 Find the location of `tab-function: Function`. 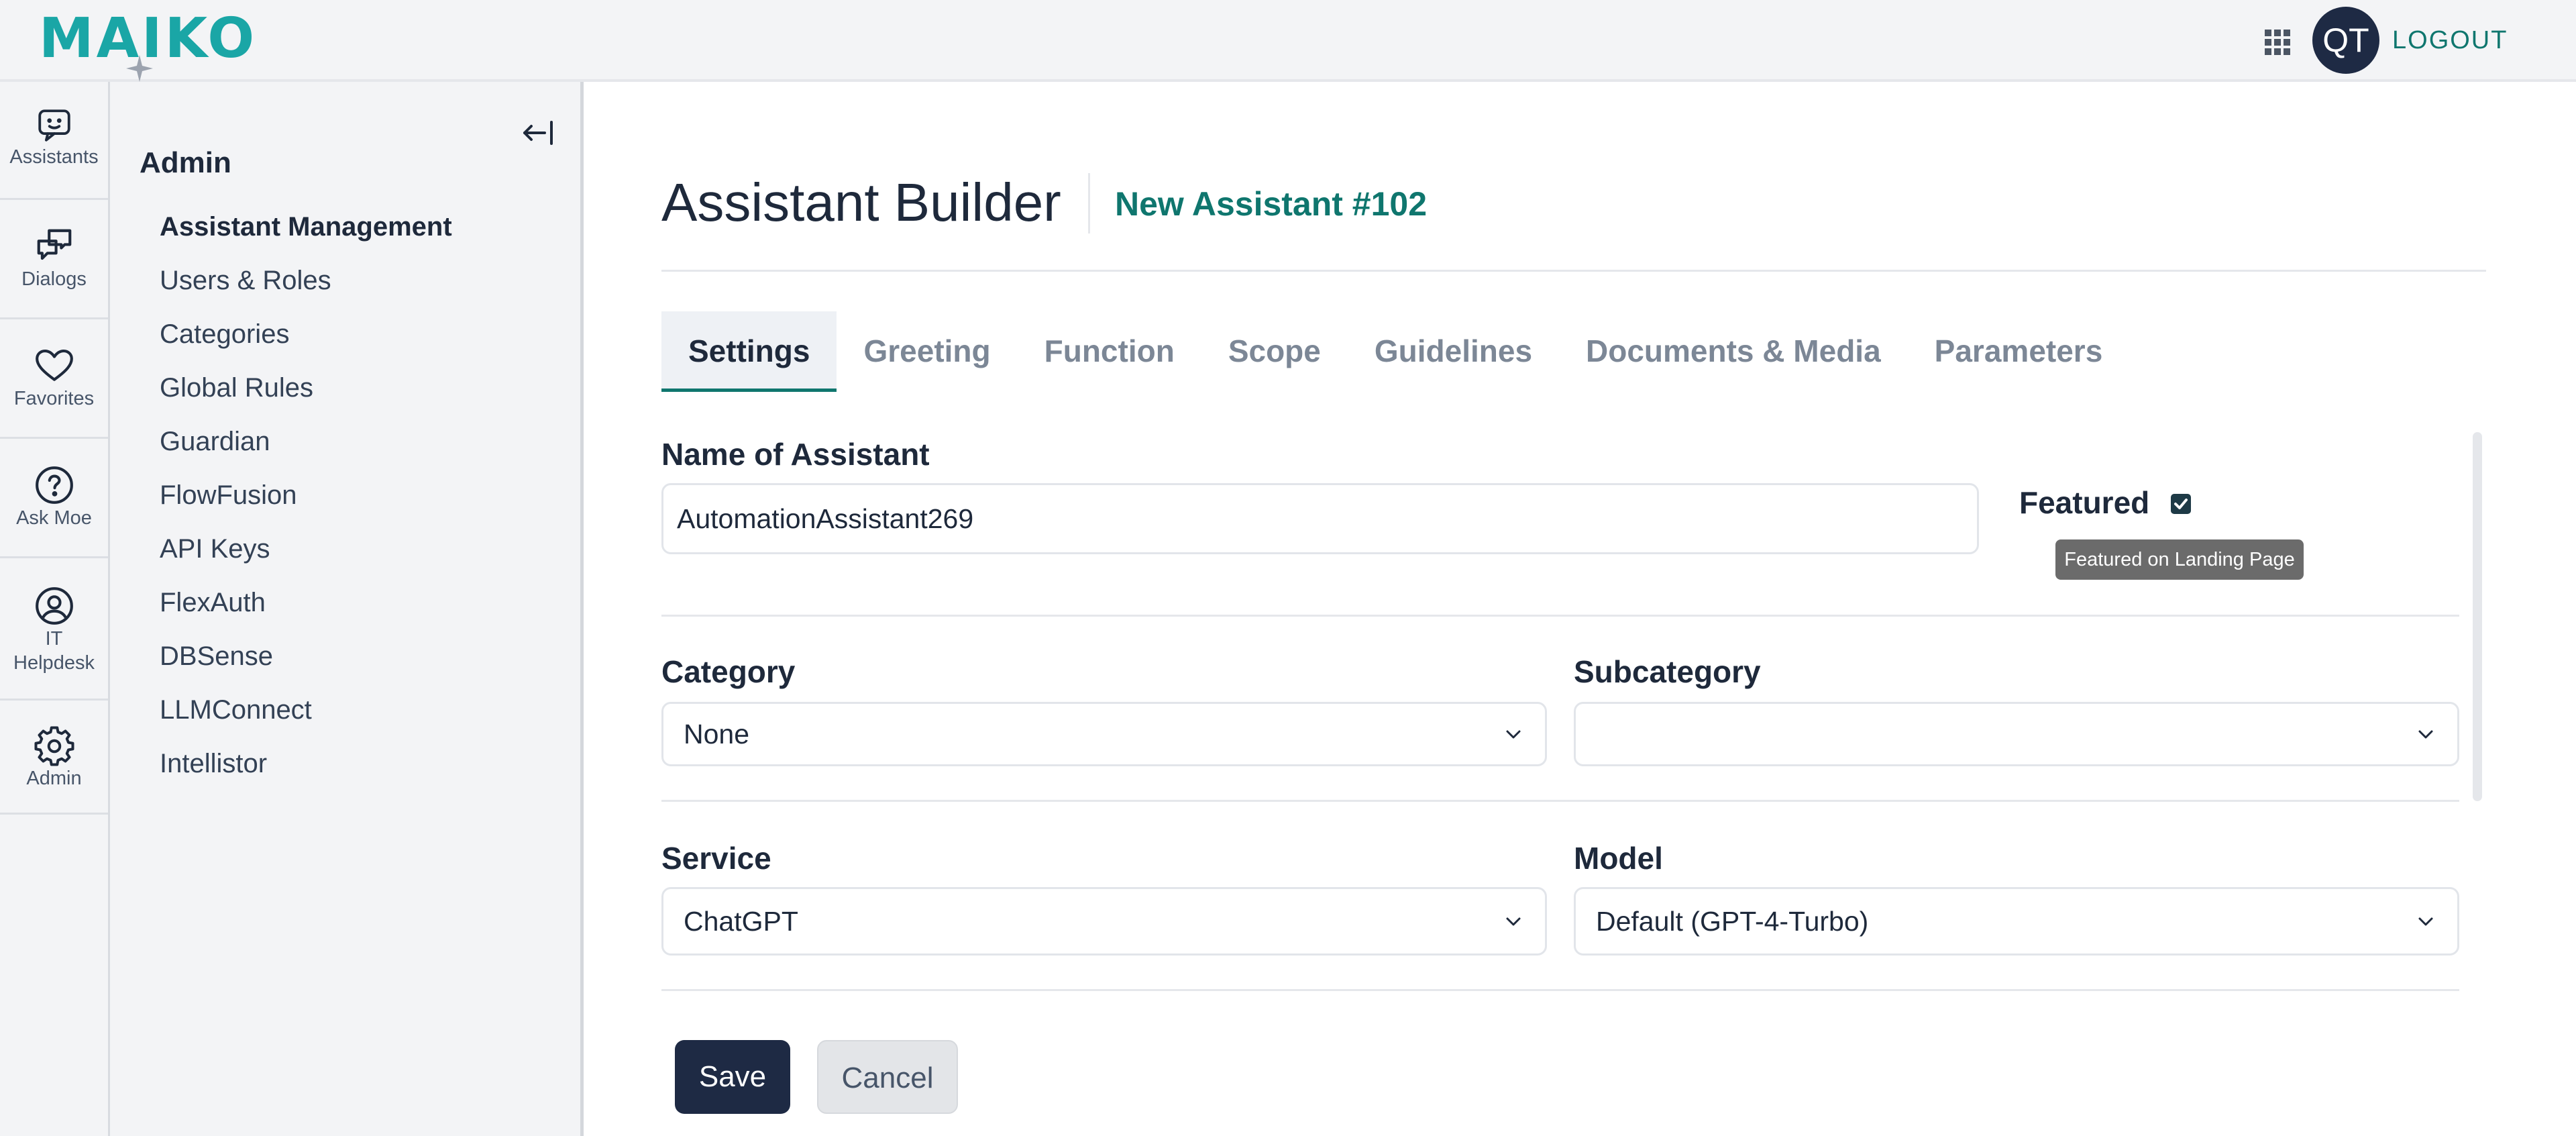

tab-function: Function is located at coordinates (1109, 351).